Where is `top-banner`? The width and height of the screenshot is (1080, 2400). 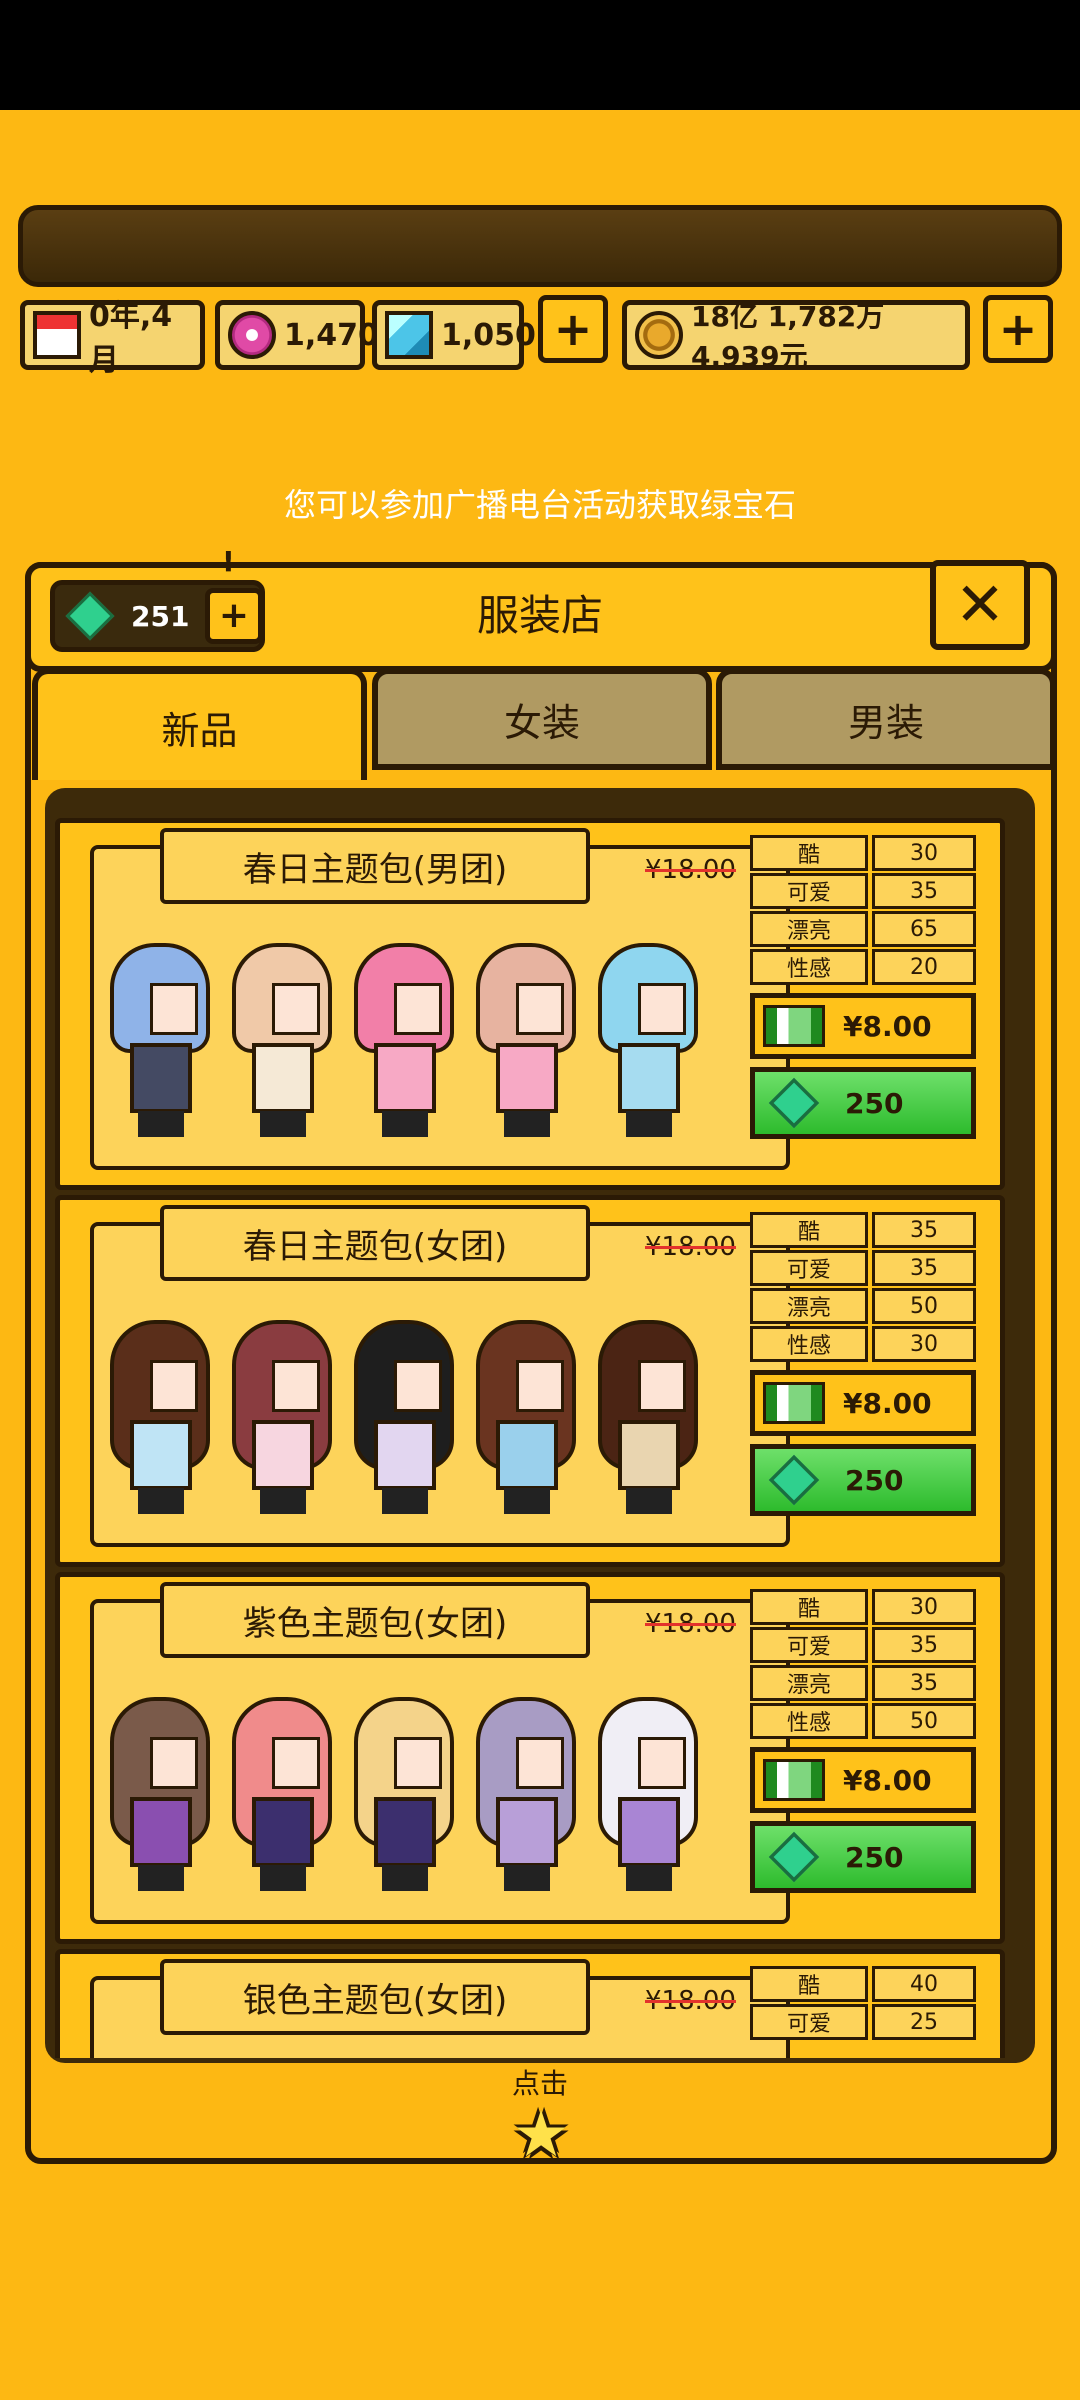
top-banner is located at coordinates (540, 246).